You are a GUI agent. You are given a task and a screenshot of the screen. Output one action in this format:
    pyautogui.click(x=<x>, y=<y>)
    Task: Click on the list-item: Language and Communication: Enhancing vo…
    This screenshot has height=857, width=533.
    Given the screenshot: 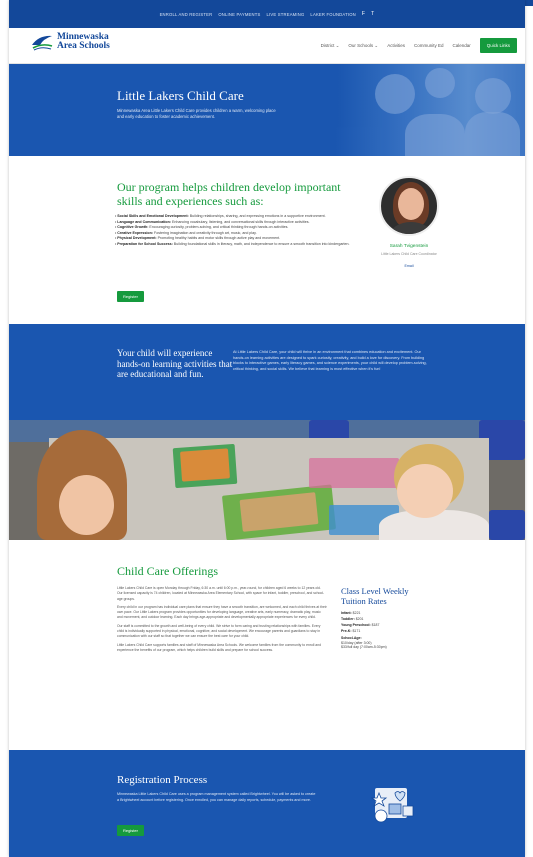 What is the action you would take?
    pyautogui.click(x=240, y=222)
    